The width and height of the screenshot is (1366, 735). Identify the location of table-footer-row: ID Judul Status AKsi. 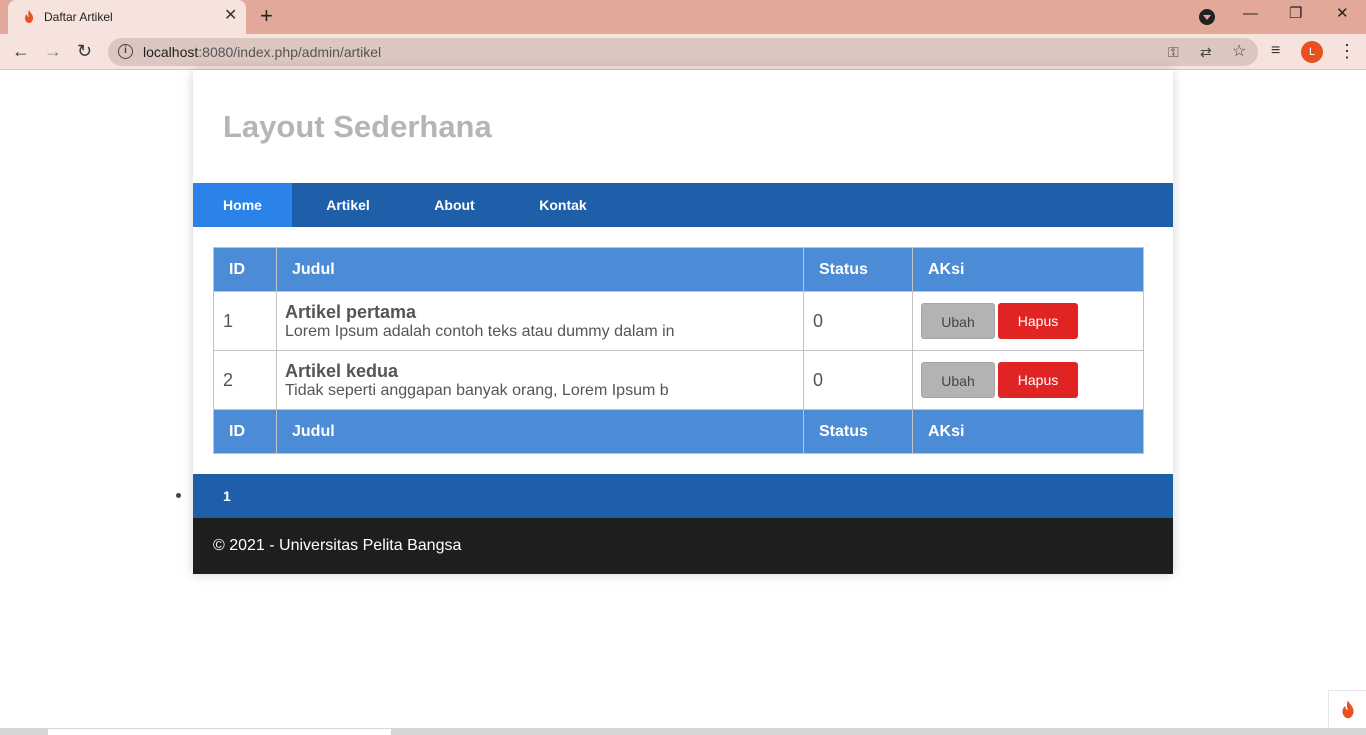
(678, 431).